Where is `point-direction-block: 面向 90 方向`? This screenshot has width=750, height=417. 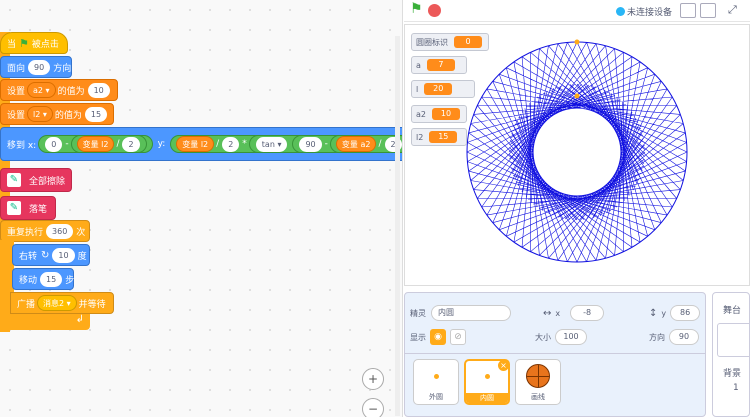 point-direction-block: 面向 90 方向 is located at coordinates (36, 67).